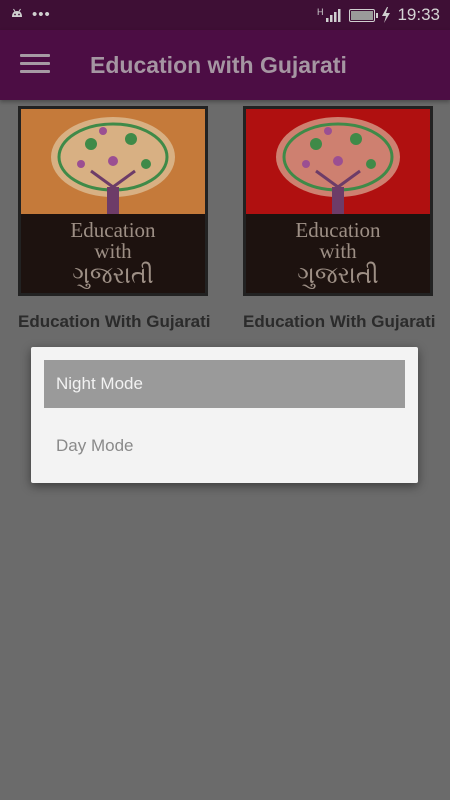 Image resolution: width=450 pixels, height=800 pixels. Describe the element at coordinates (418, 14) in the screenshot. I see `clock: 19:33` at that location.